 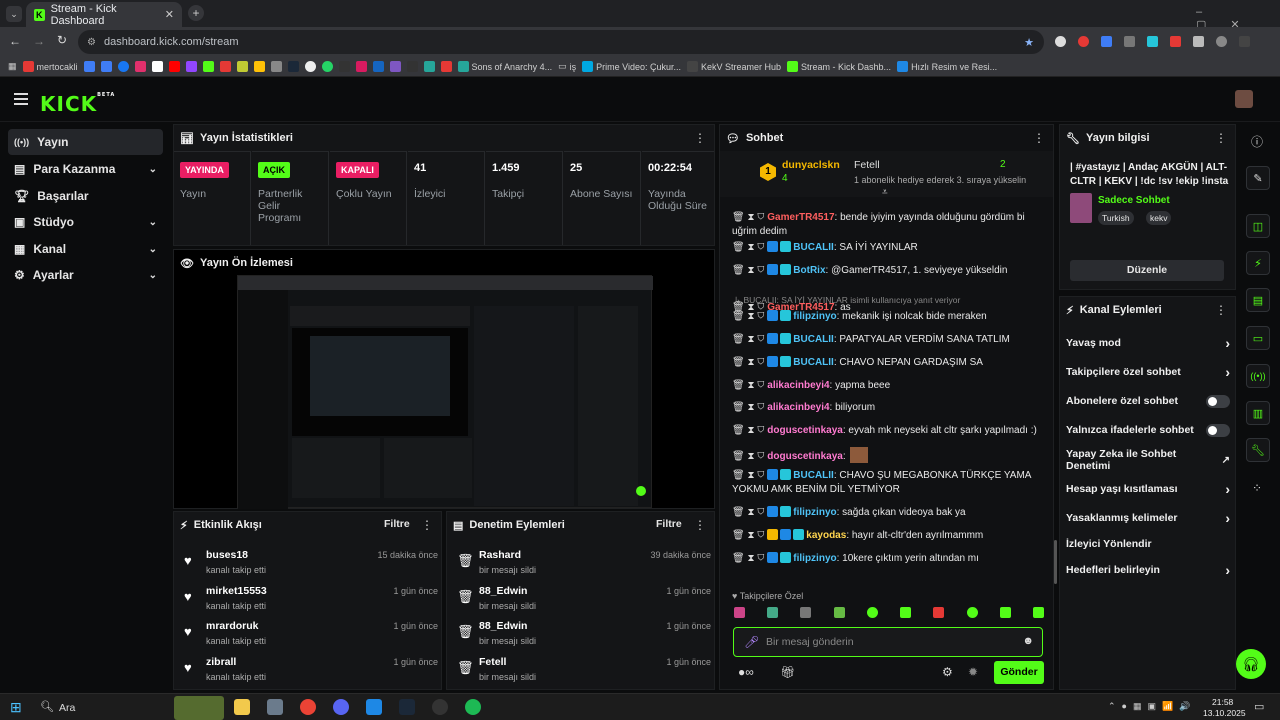 I want to click on channel-action-item: Yavaş mod ›, so click(x=1148, y=343).